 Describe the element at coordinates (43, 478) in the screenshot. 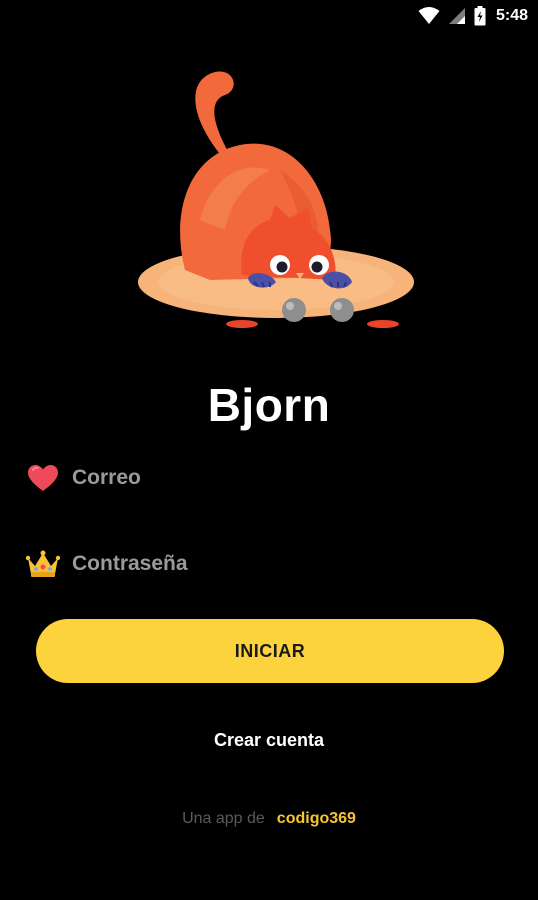

I see `heart-icon` at that location.